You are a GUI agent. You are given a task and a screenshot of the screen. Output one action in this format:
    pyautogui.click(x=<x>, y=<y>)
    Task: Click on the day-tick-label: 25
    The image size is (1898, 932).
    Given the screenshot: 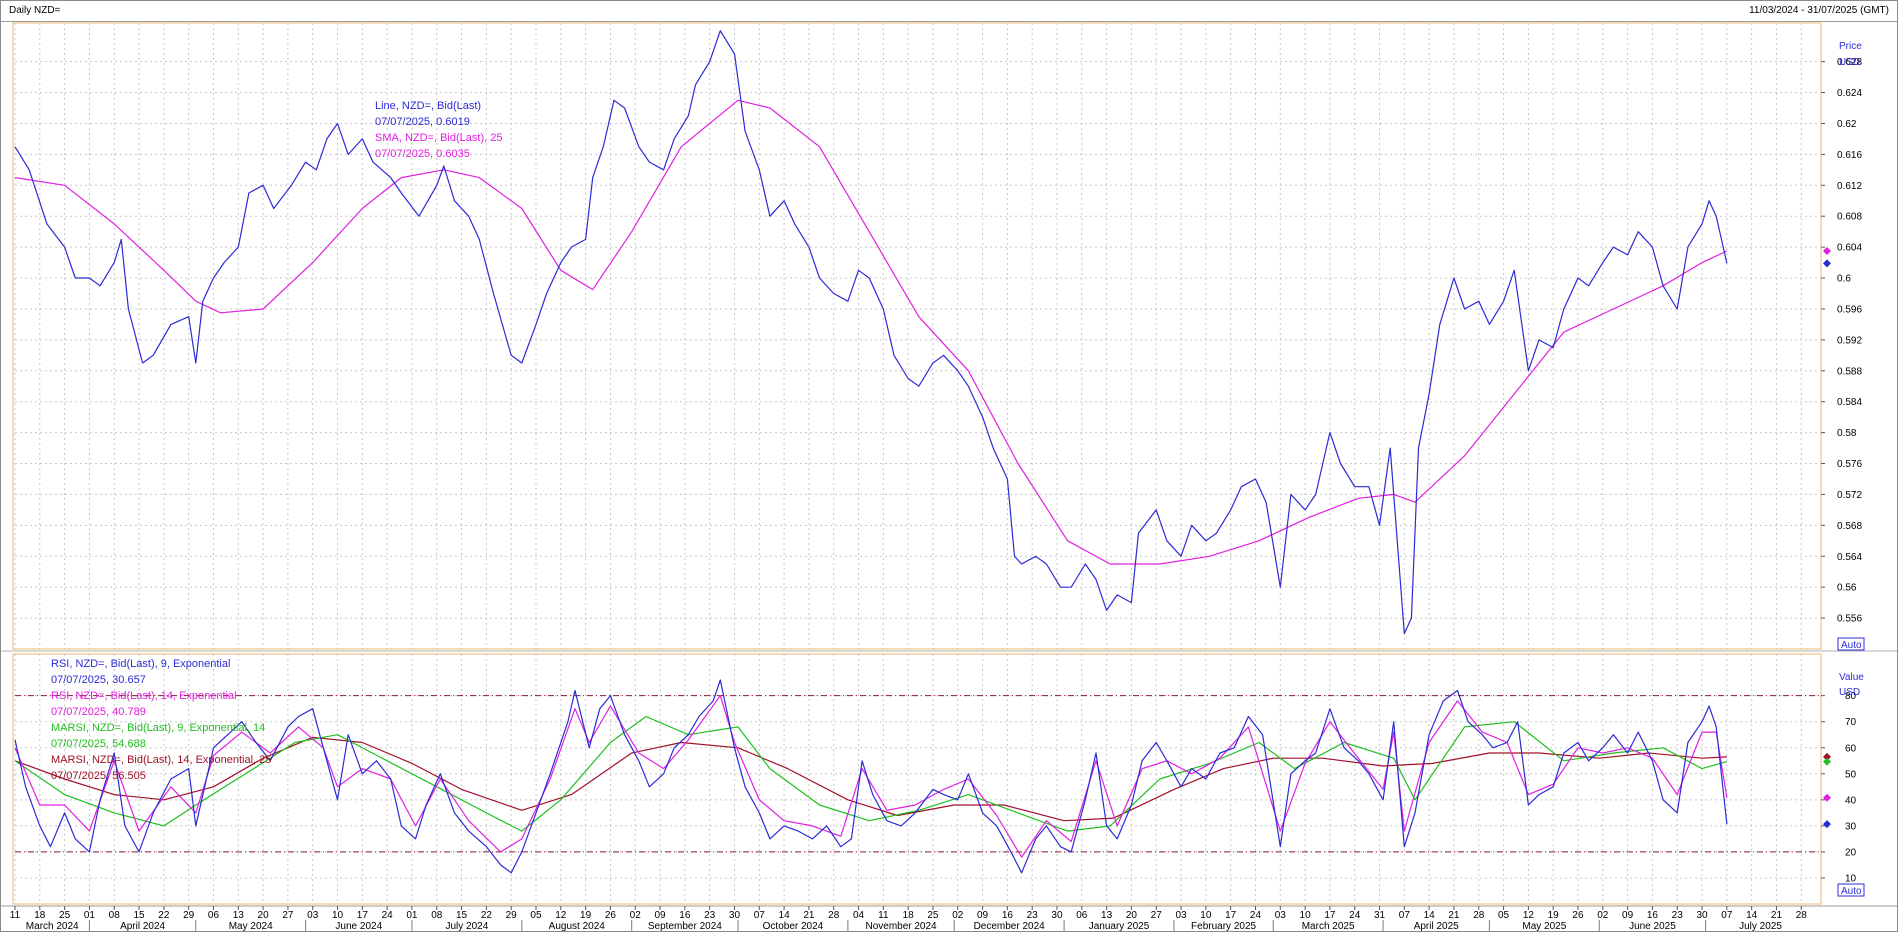 What is the action you would take?
    pyautogui.click(x=65, y=915)
    